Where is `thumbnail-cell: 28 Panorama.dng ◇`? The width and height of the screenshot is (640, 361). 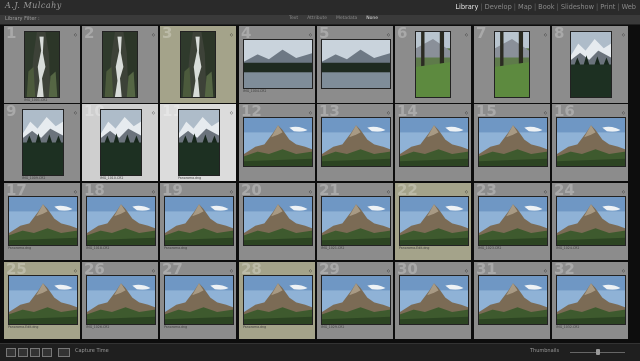 thumbnail-cell: 28 Panorama.dng ◇ is located at coordinates (277, 300).